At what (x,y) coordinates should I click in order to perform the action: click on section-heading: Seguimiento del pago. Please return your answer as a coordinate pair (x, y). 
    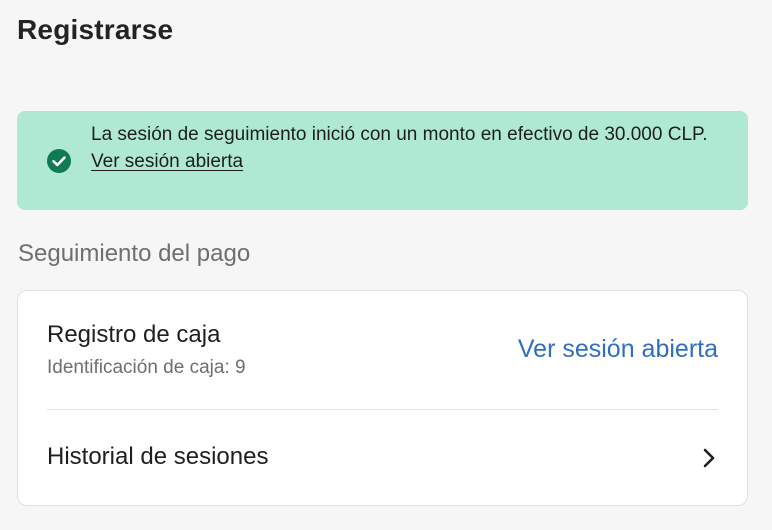
    Looking at the image, I should click on (134, 253).